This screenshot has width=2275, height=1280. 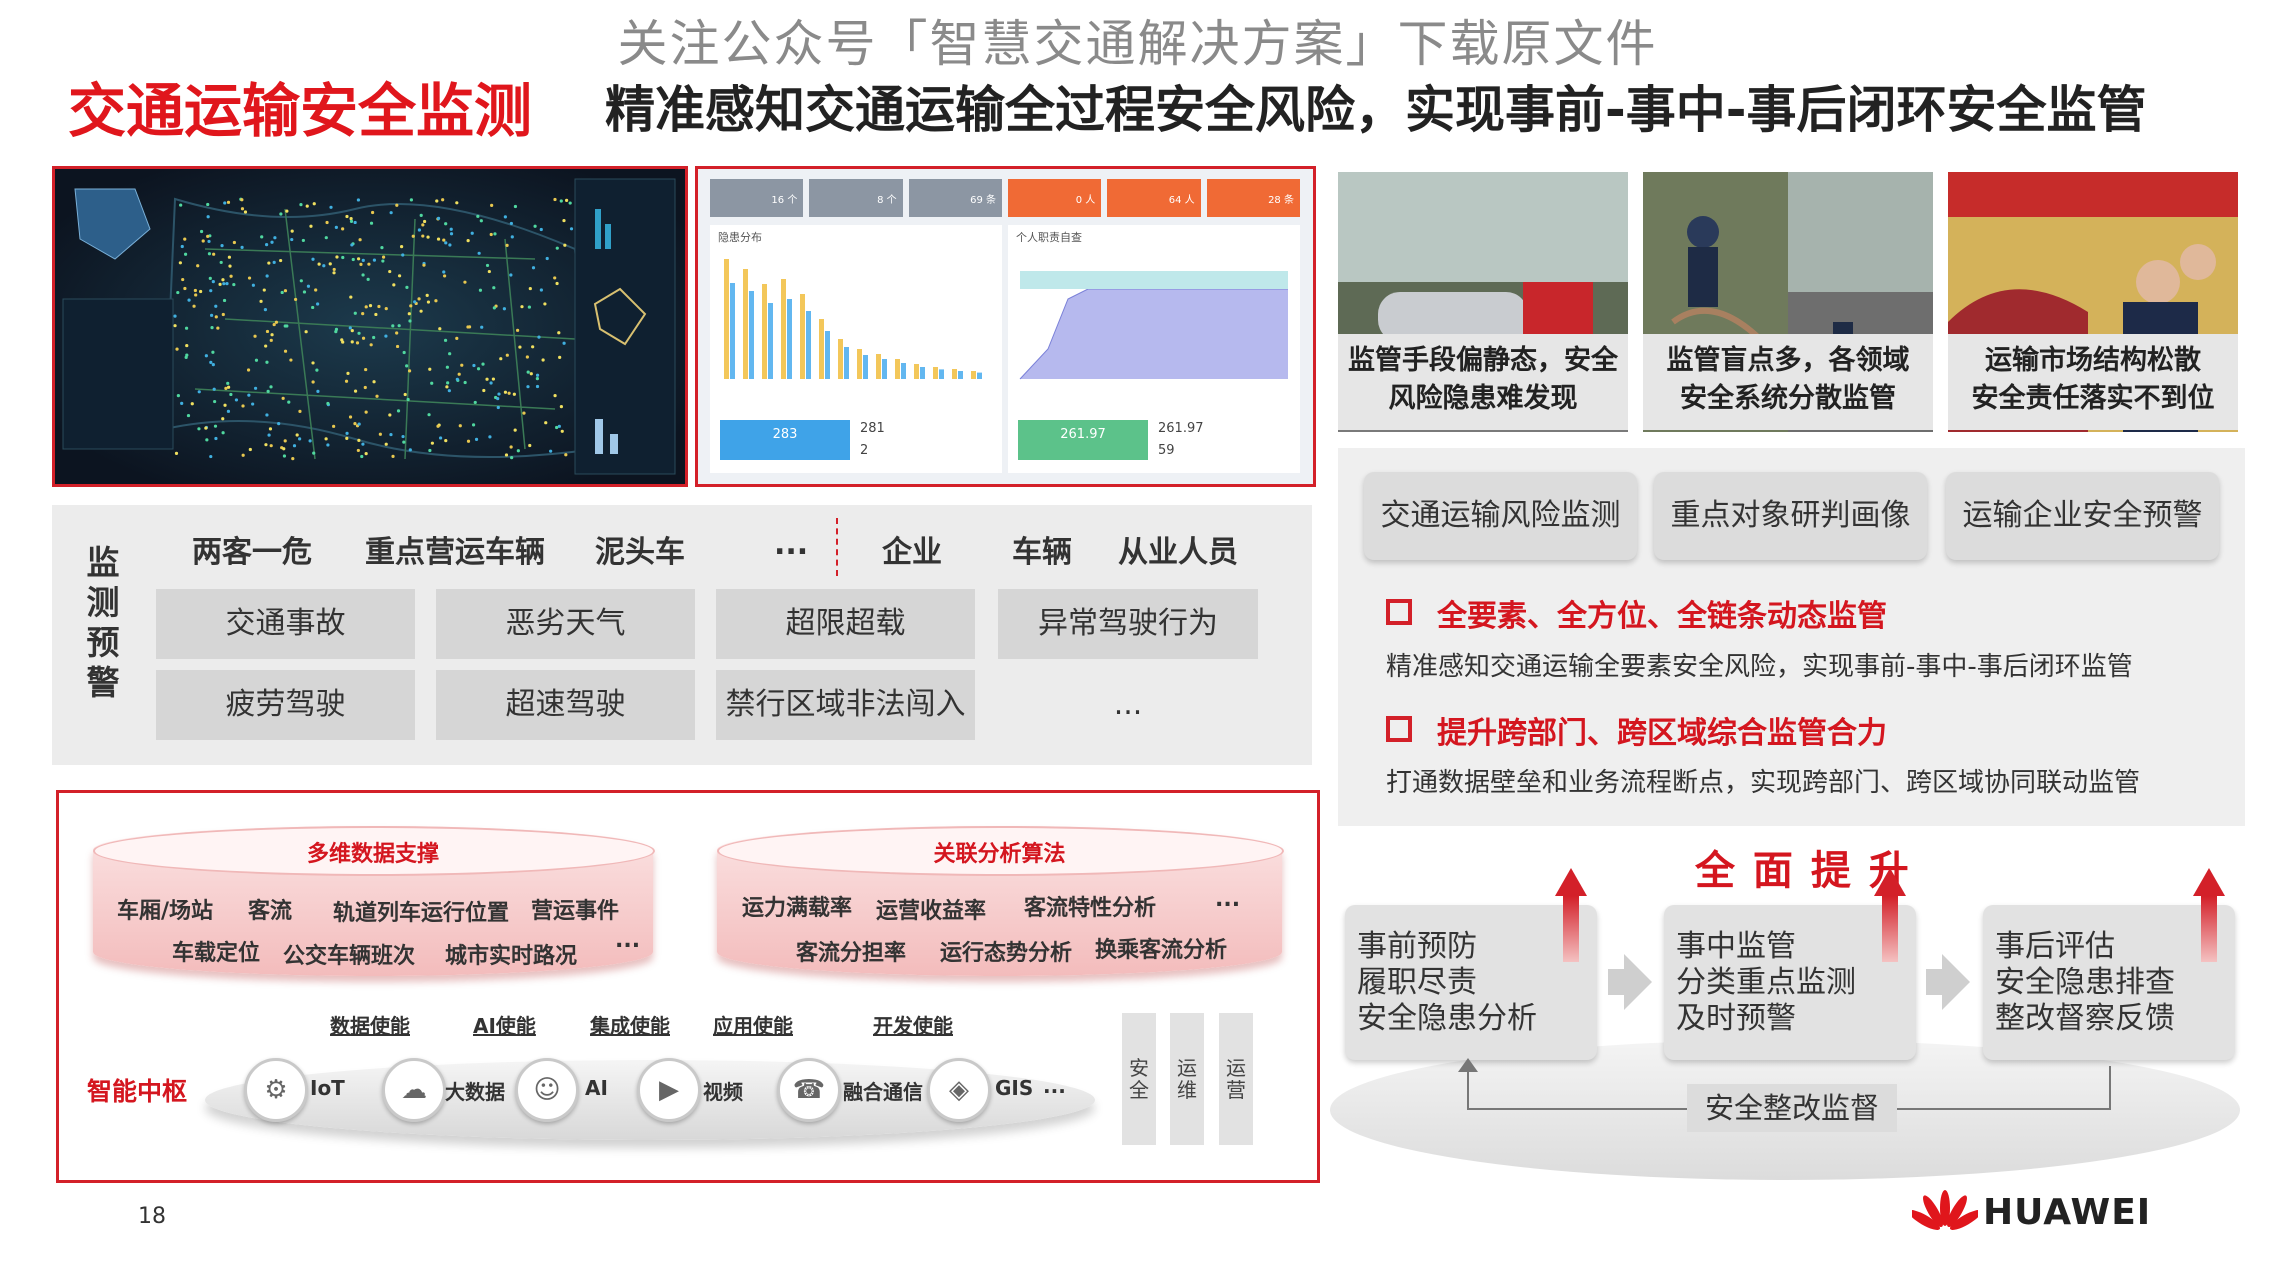 What do you see at coordinates (103, 562) in the screenshot?
I see `monitor-label-char: 监` at bounding box center [103, 562].